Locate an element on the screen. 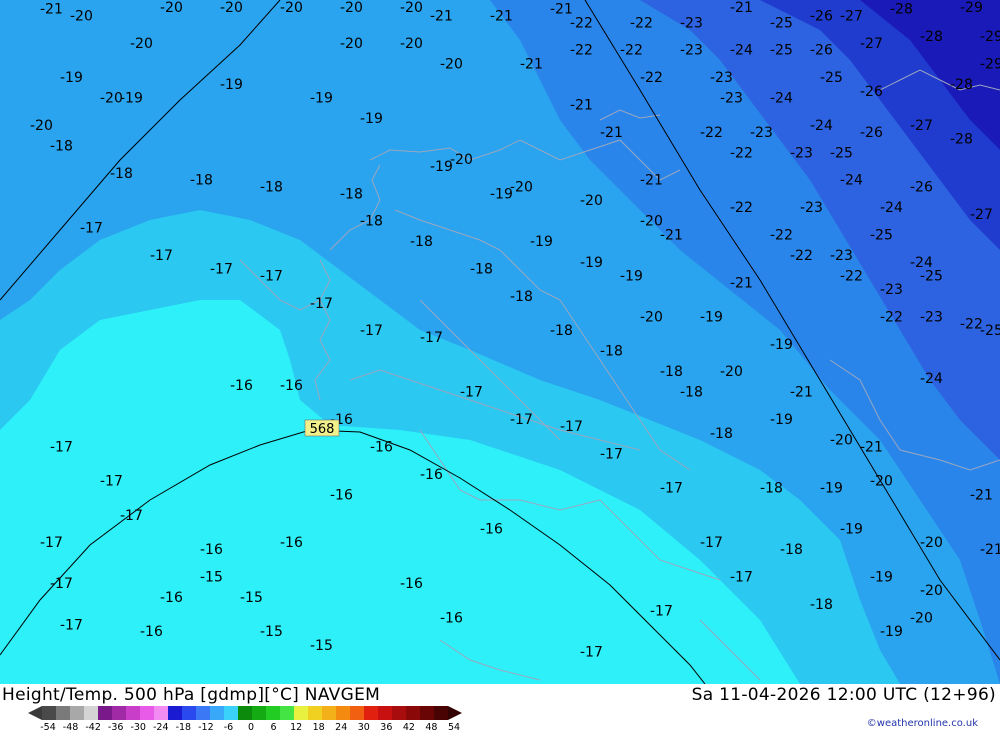 The image size is (1000, 734). scale-tick-label: -12 is located at coordinates (206, 727).